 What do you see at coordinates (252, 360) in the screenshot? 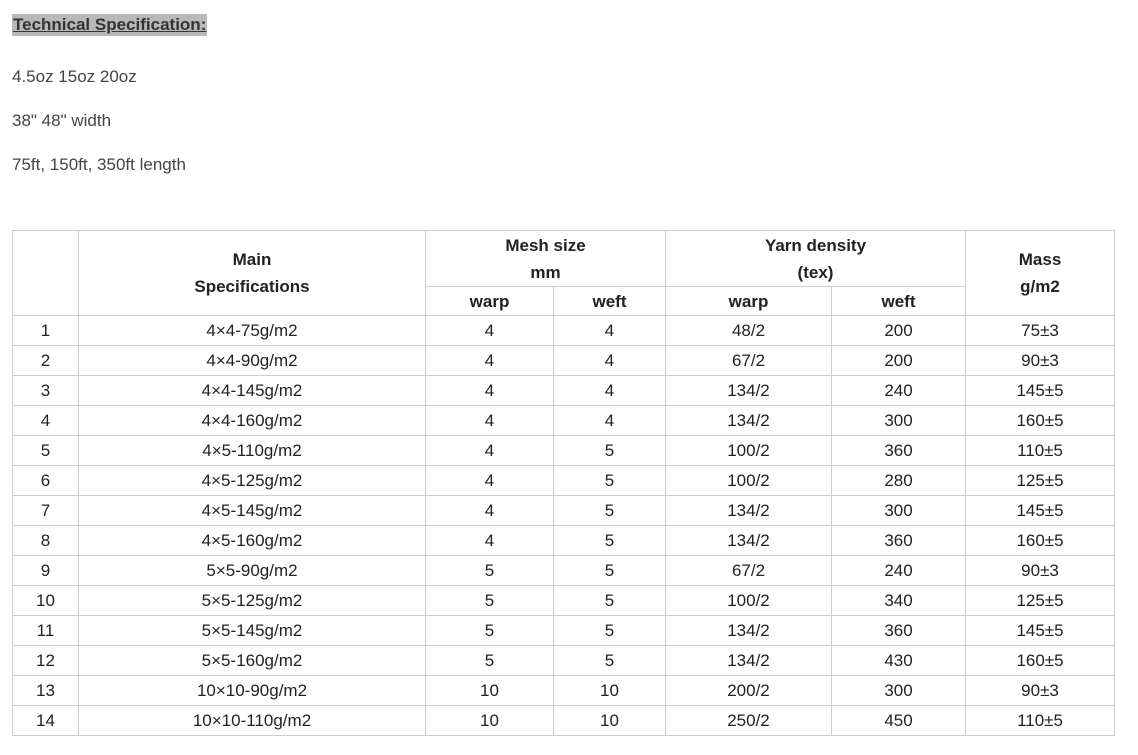
I see `cell-main-specification: 4×4-90g/m2` at bounding box center [252, 360].